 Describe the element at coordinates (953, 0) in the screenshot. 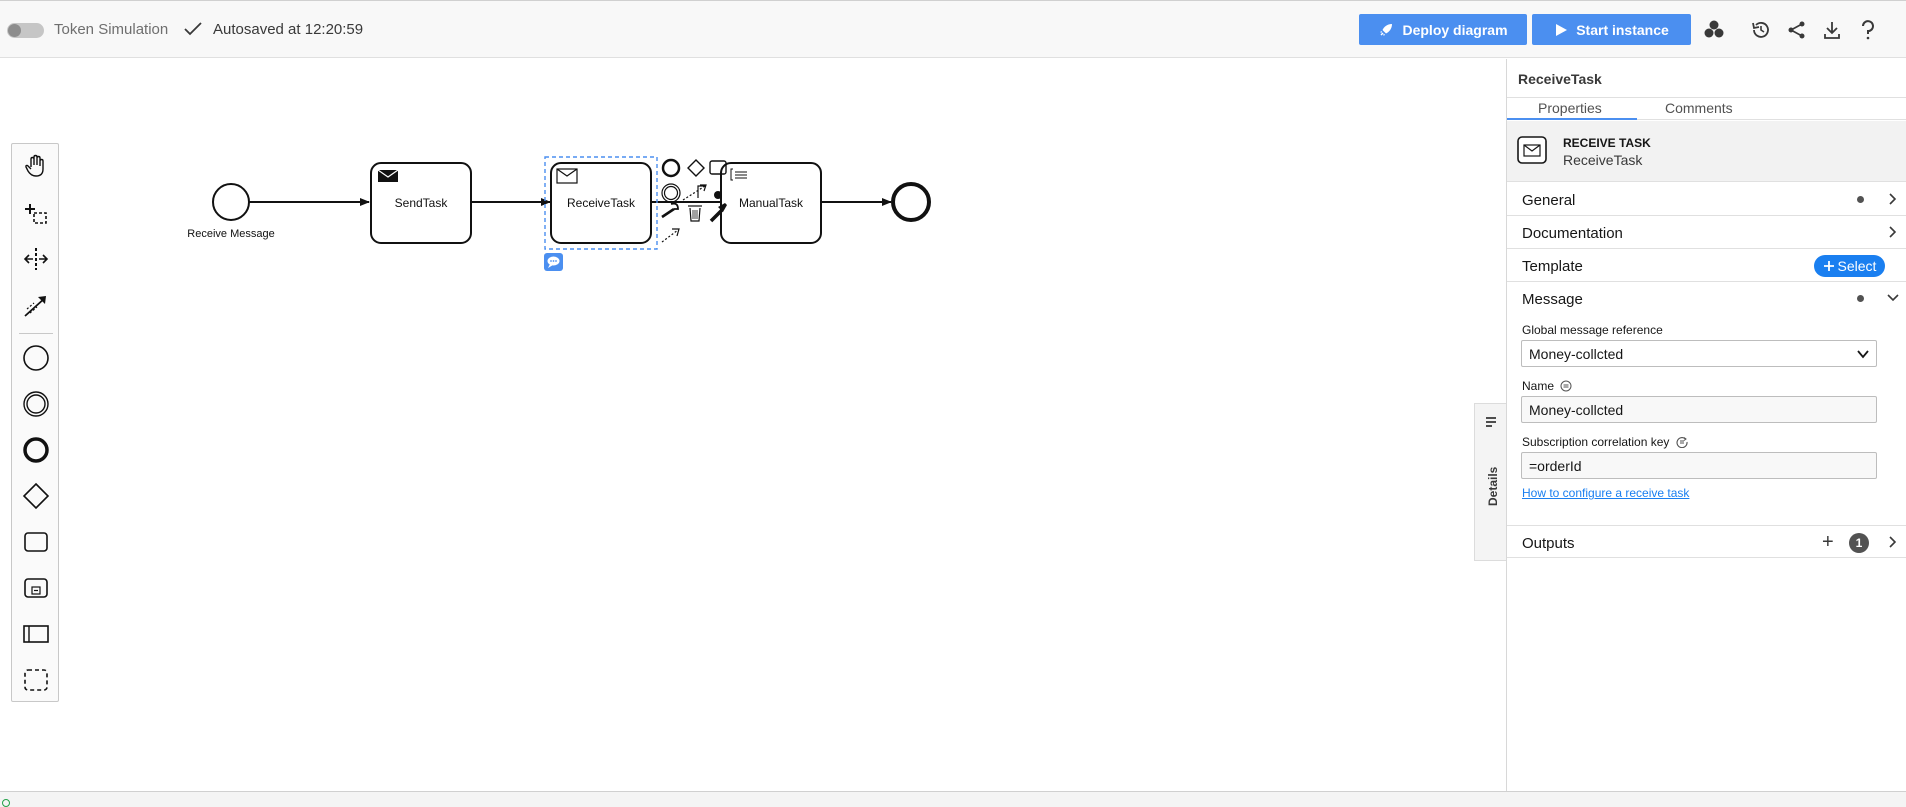

I see `top-border` at that location.